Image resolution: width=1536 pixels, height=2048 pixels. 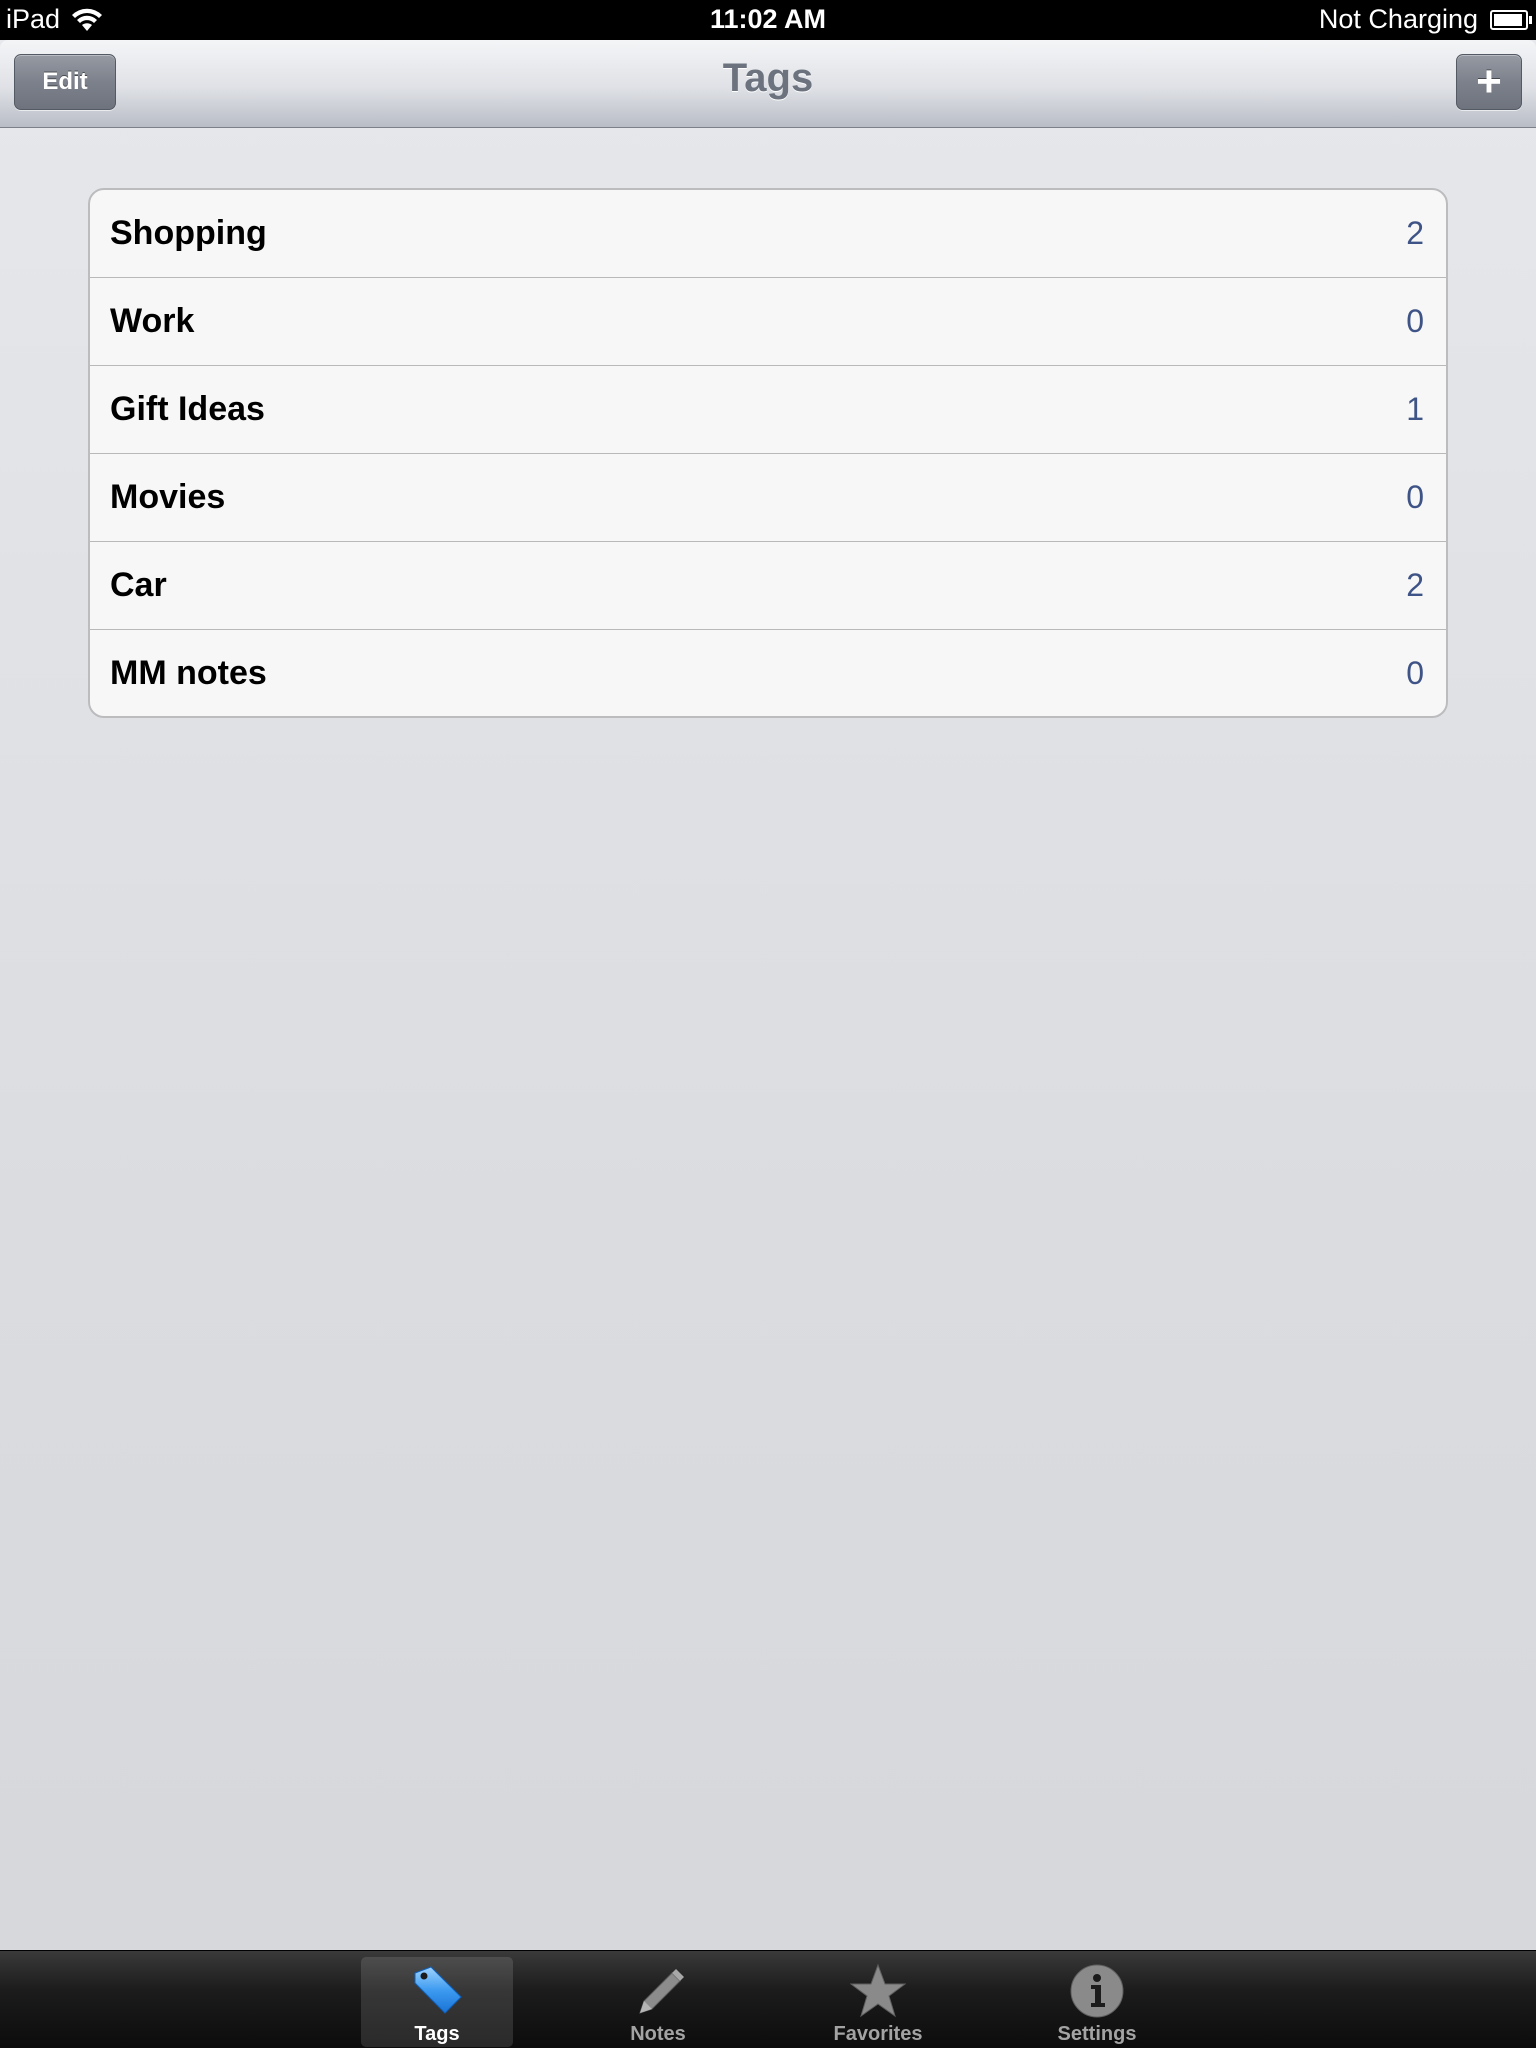 I want to click on star-icon, so click(x=878, y=1990).